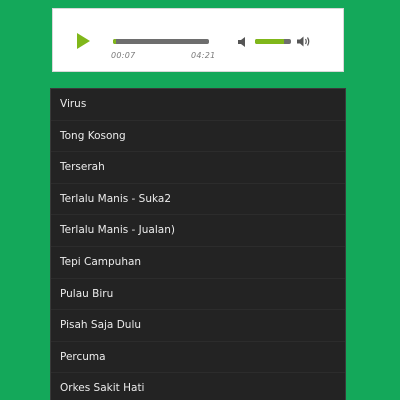 The image size is (400, 400). I want to click on volume-level, so click(269, 41).